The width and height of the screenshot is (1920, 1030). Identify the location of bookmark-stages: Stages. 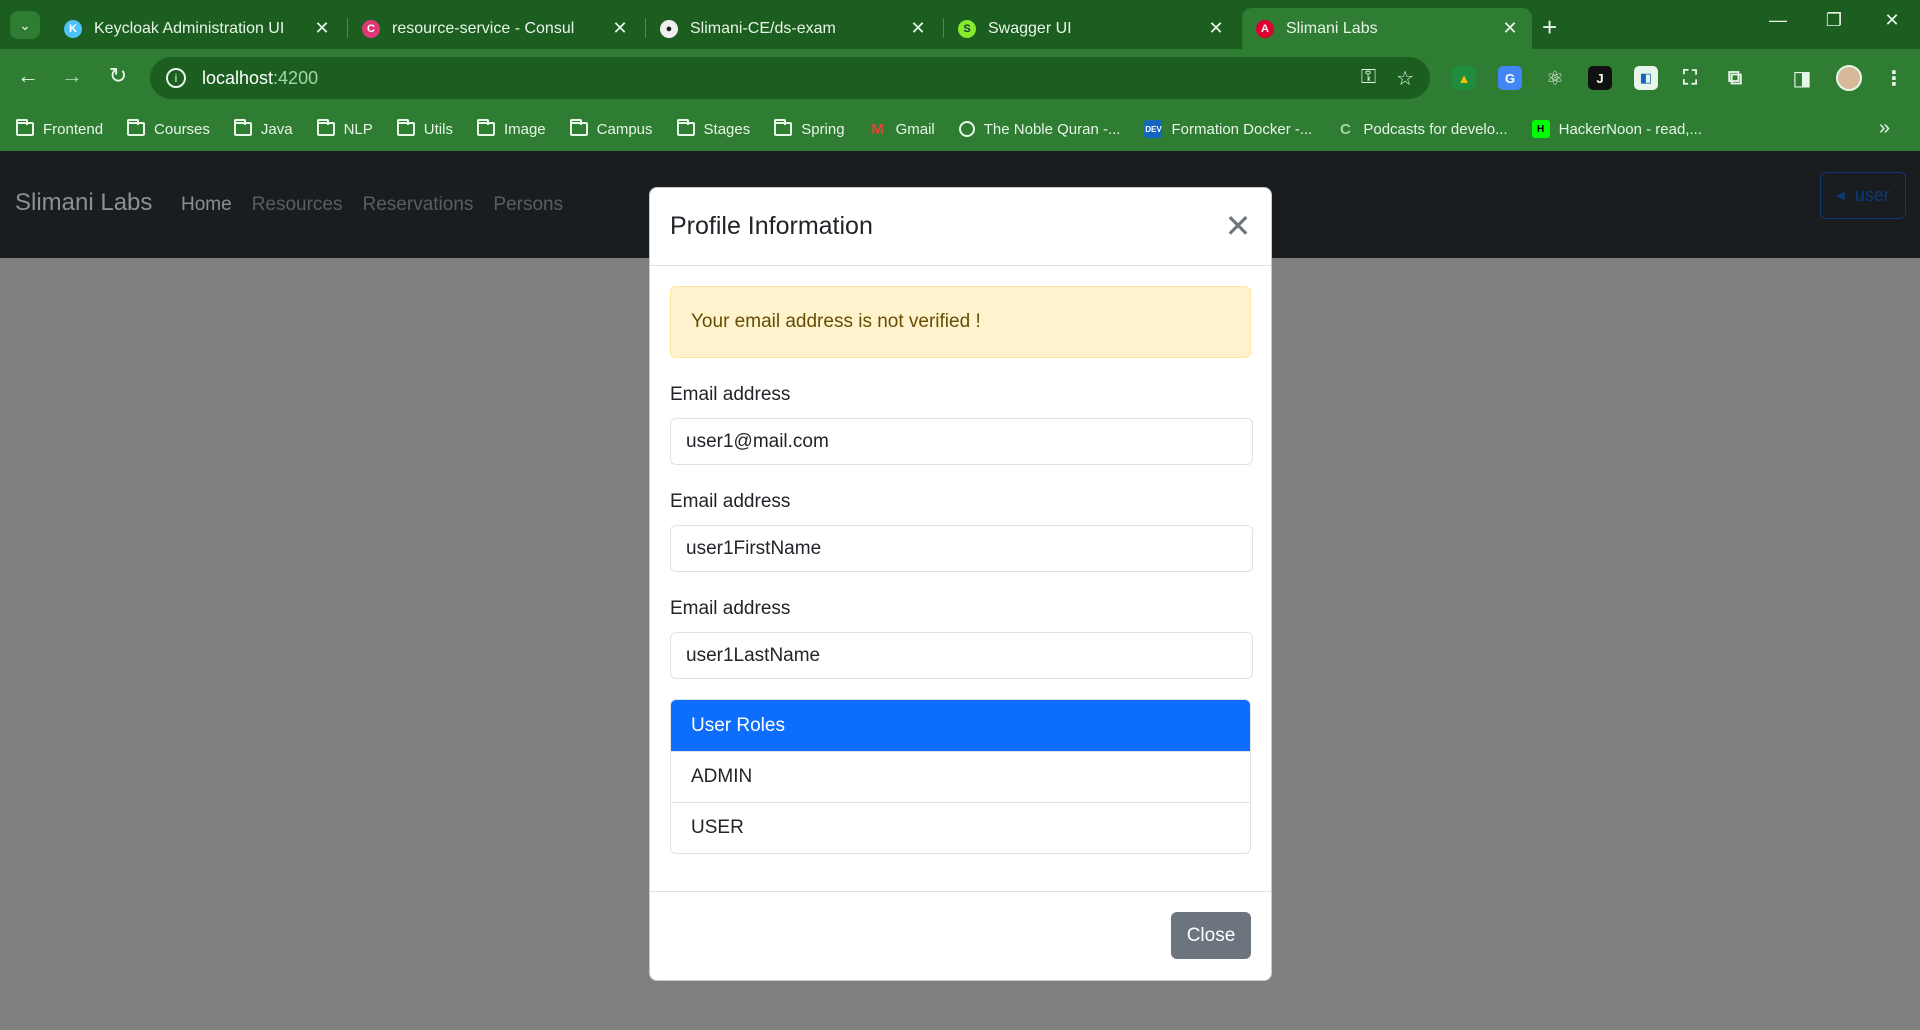
(713, 128).